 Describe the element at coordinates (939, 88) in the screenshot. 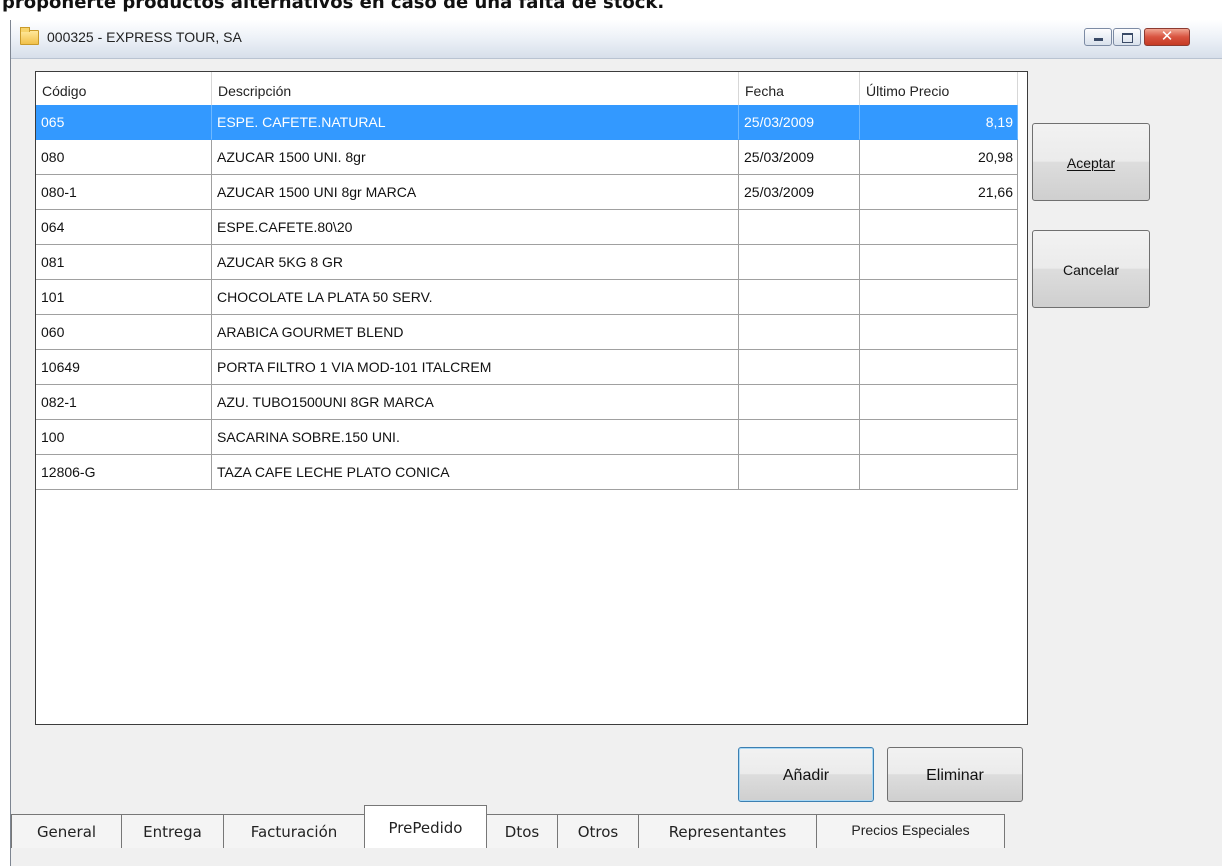

I see `column-header: Último Precio` at that location.